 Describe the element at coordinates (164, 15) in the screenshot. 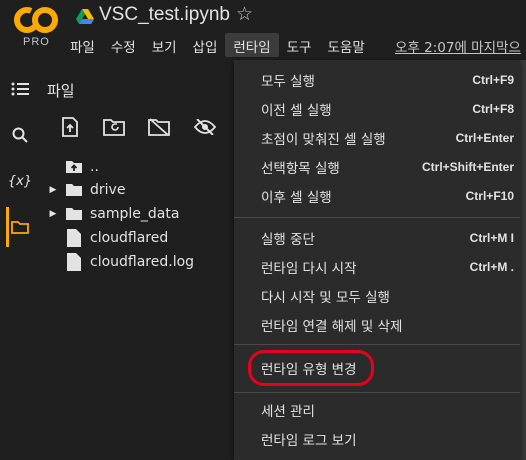

I see `notebook-title: VSC_test.ipynb` at that location.